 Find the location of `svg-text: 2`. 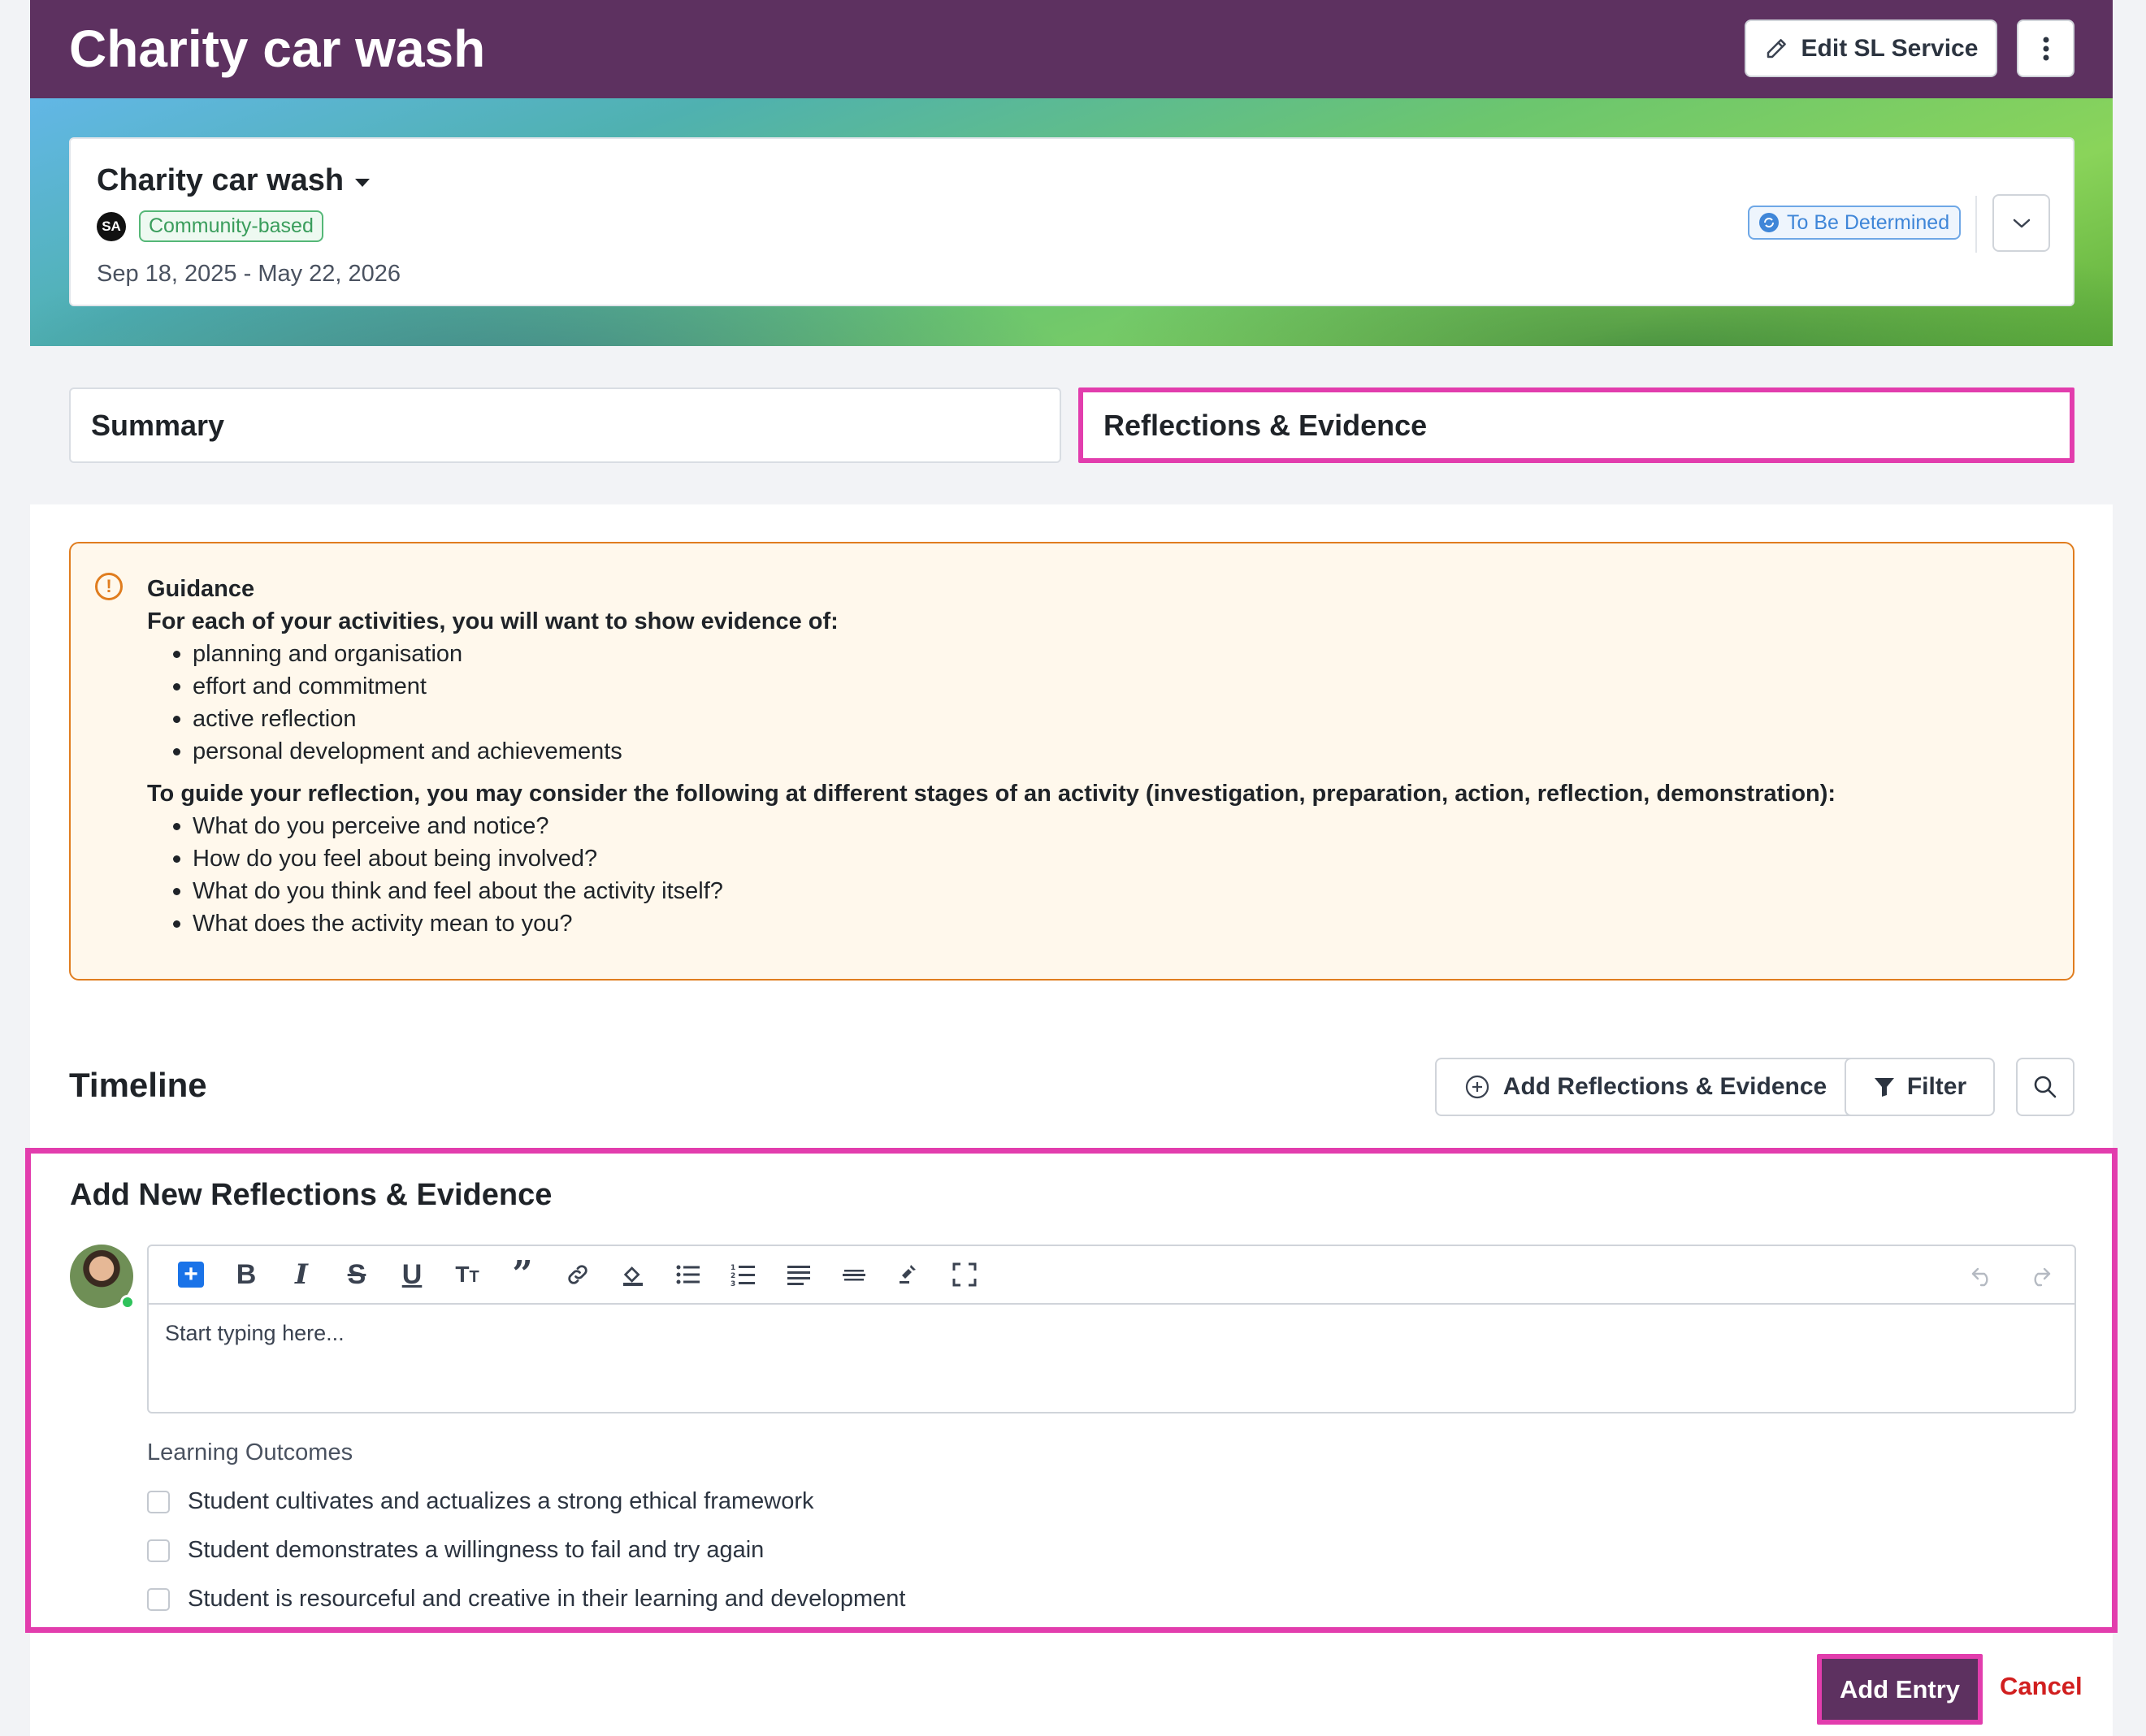

svg-text: 2 is located at coordinates (733, 1276).